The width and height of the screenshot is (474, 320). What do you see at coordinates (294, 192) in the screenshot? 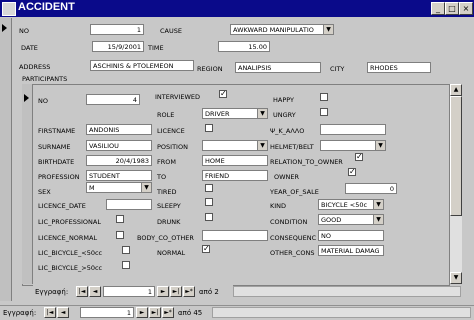
I see `year-of-sale-label: YEAR_OF_SALE` at bounding box center [294, 192].